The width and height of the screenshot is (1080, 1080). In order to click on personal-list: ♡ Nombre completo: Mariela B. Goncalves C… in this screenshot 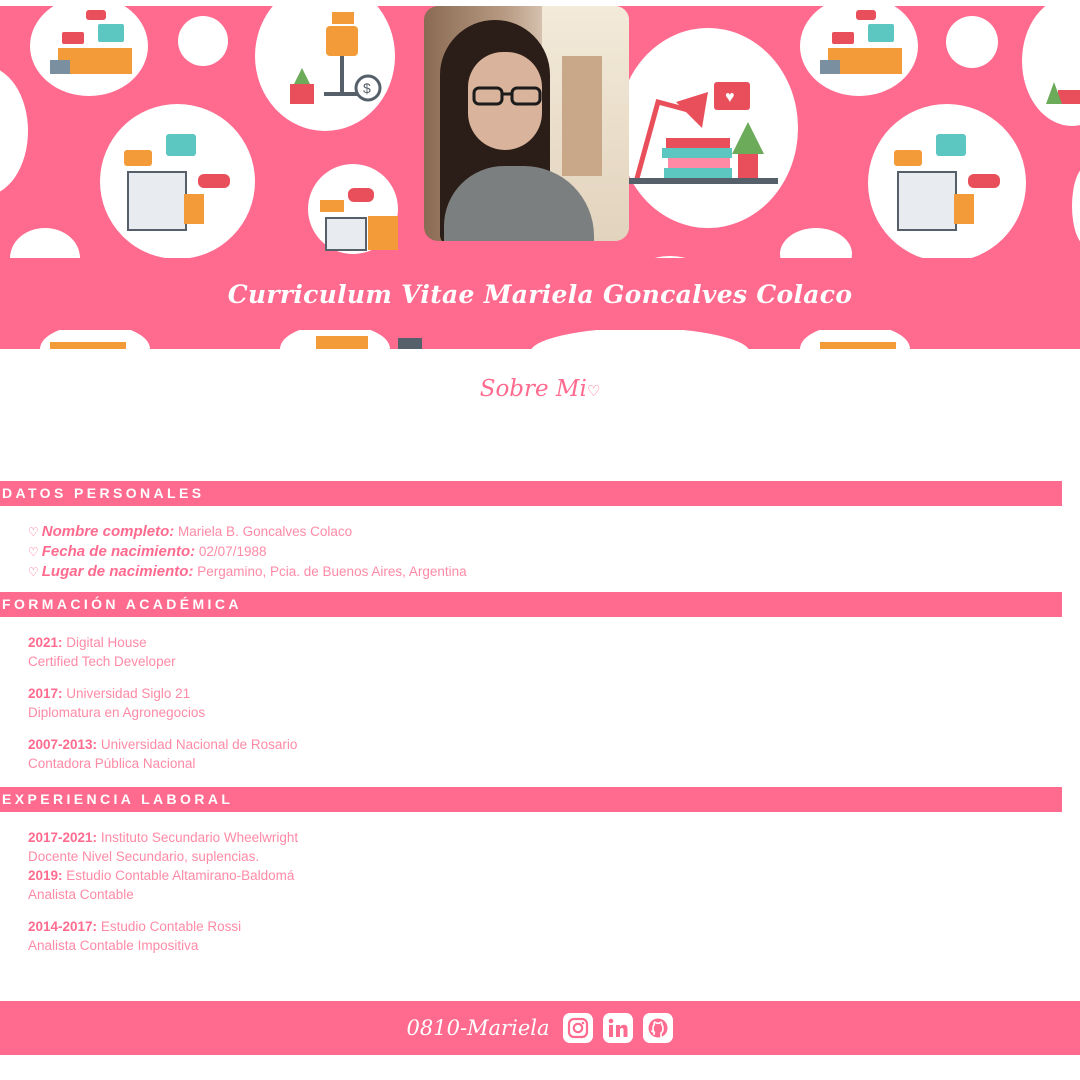, I will do `click(247, 552)`.